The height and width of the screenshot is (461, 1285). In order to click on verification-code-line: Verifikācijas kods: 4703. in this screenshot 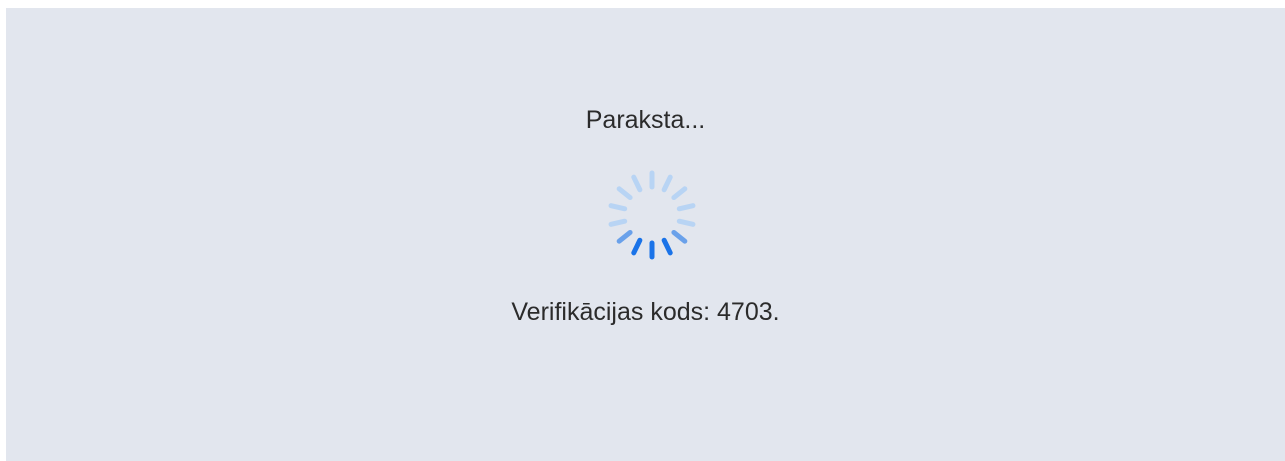, I will do `click(645, 312)`.